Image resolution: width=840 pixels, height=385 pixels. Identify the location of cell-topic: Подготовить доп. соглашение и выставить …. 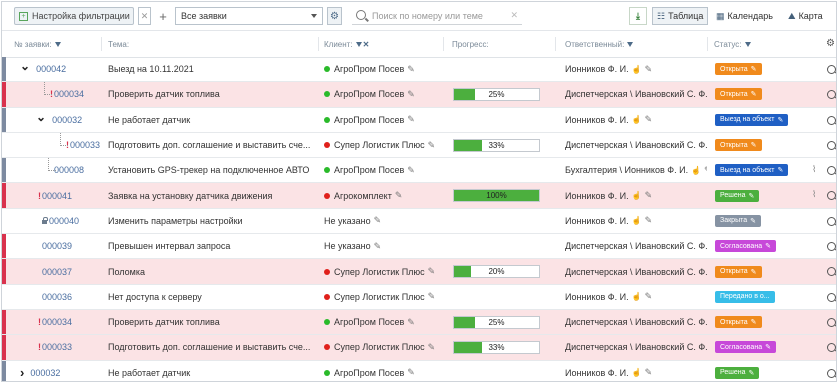
(212, 347).